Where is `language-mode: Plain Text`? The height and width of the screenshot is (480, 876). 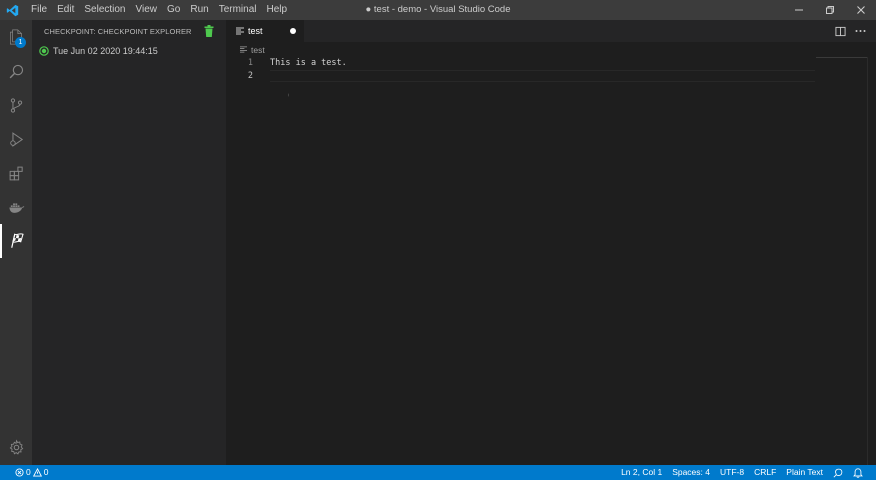
language-mode: Plain Text is located at coordinates (804, 472).